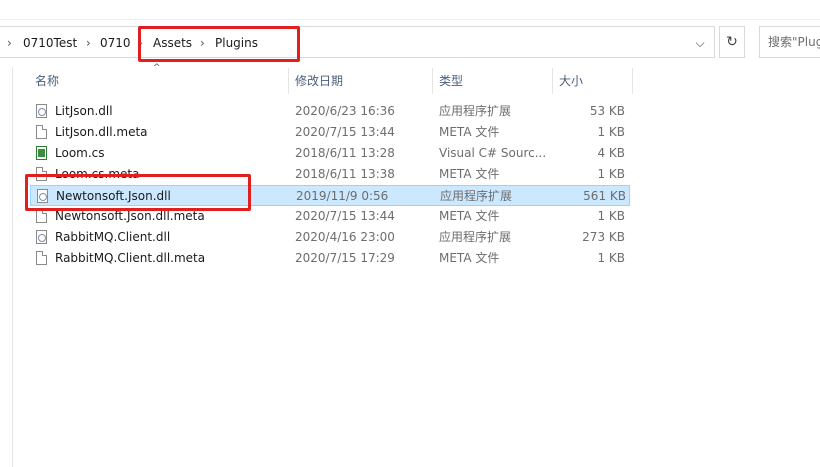  Describe the element at coordinates (410, 10) in the screenshot. I see `title-strip` at that location.